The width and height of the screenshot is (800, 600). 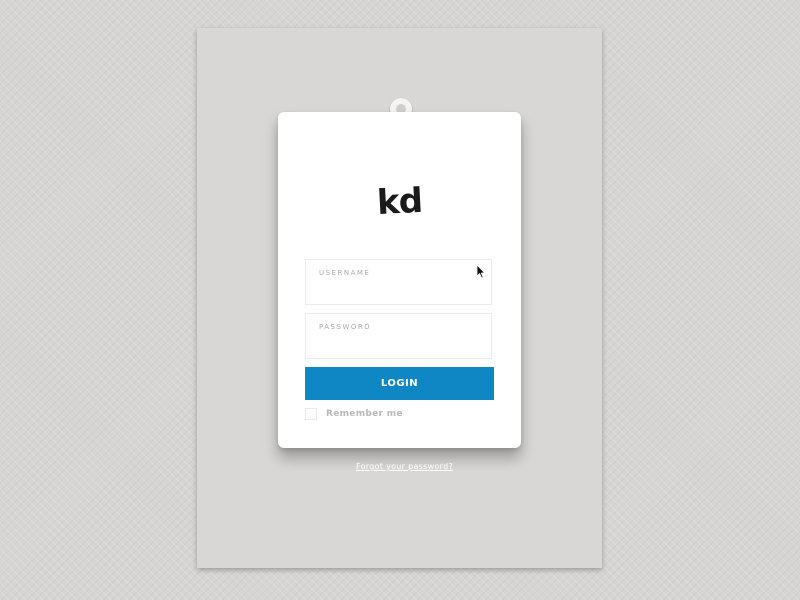 I want to click on username-input: USERNAME, so click(x=398, y=282).